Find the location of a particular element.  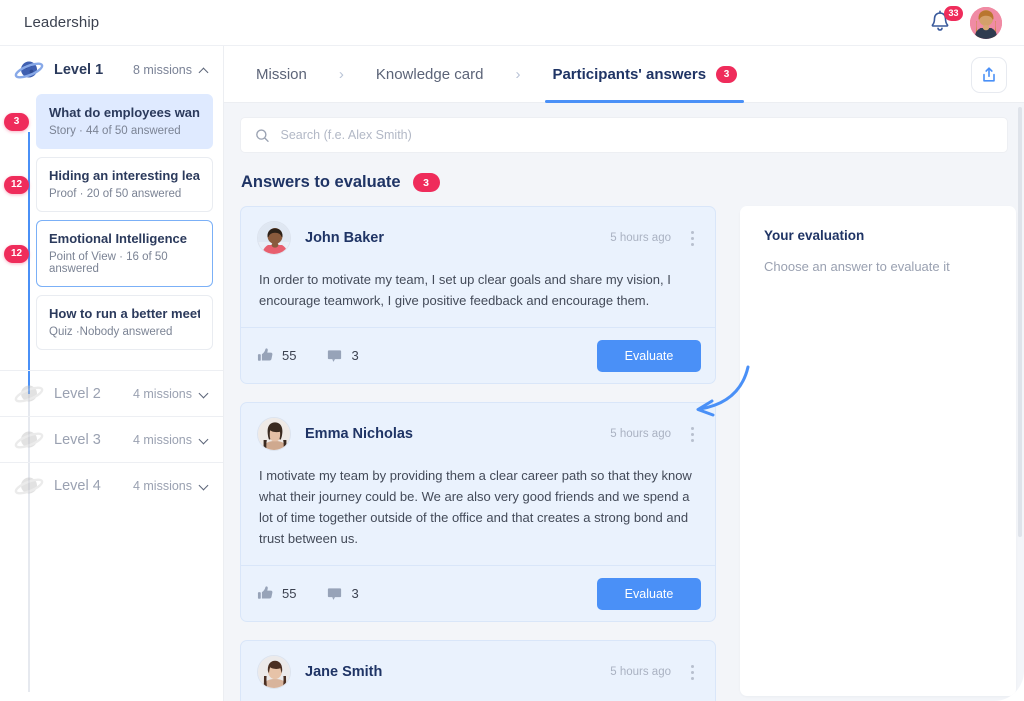

chevron-up-icon is located at coordinates (204, 70).